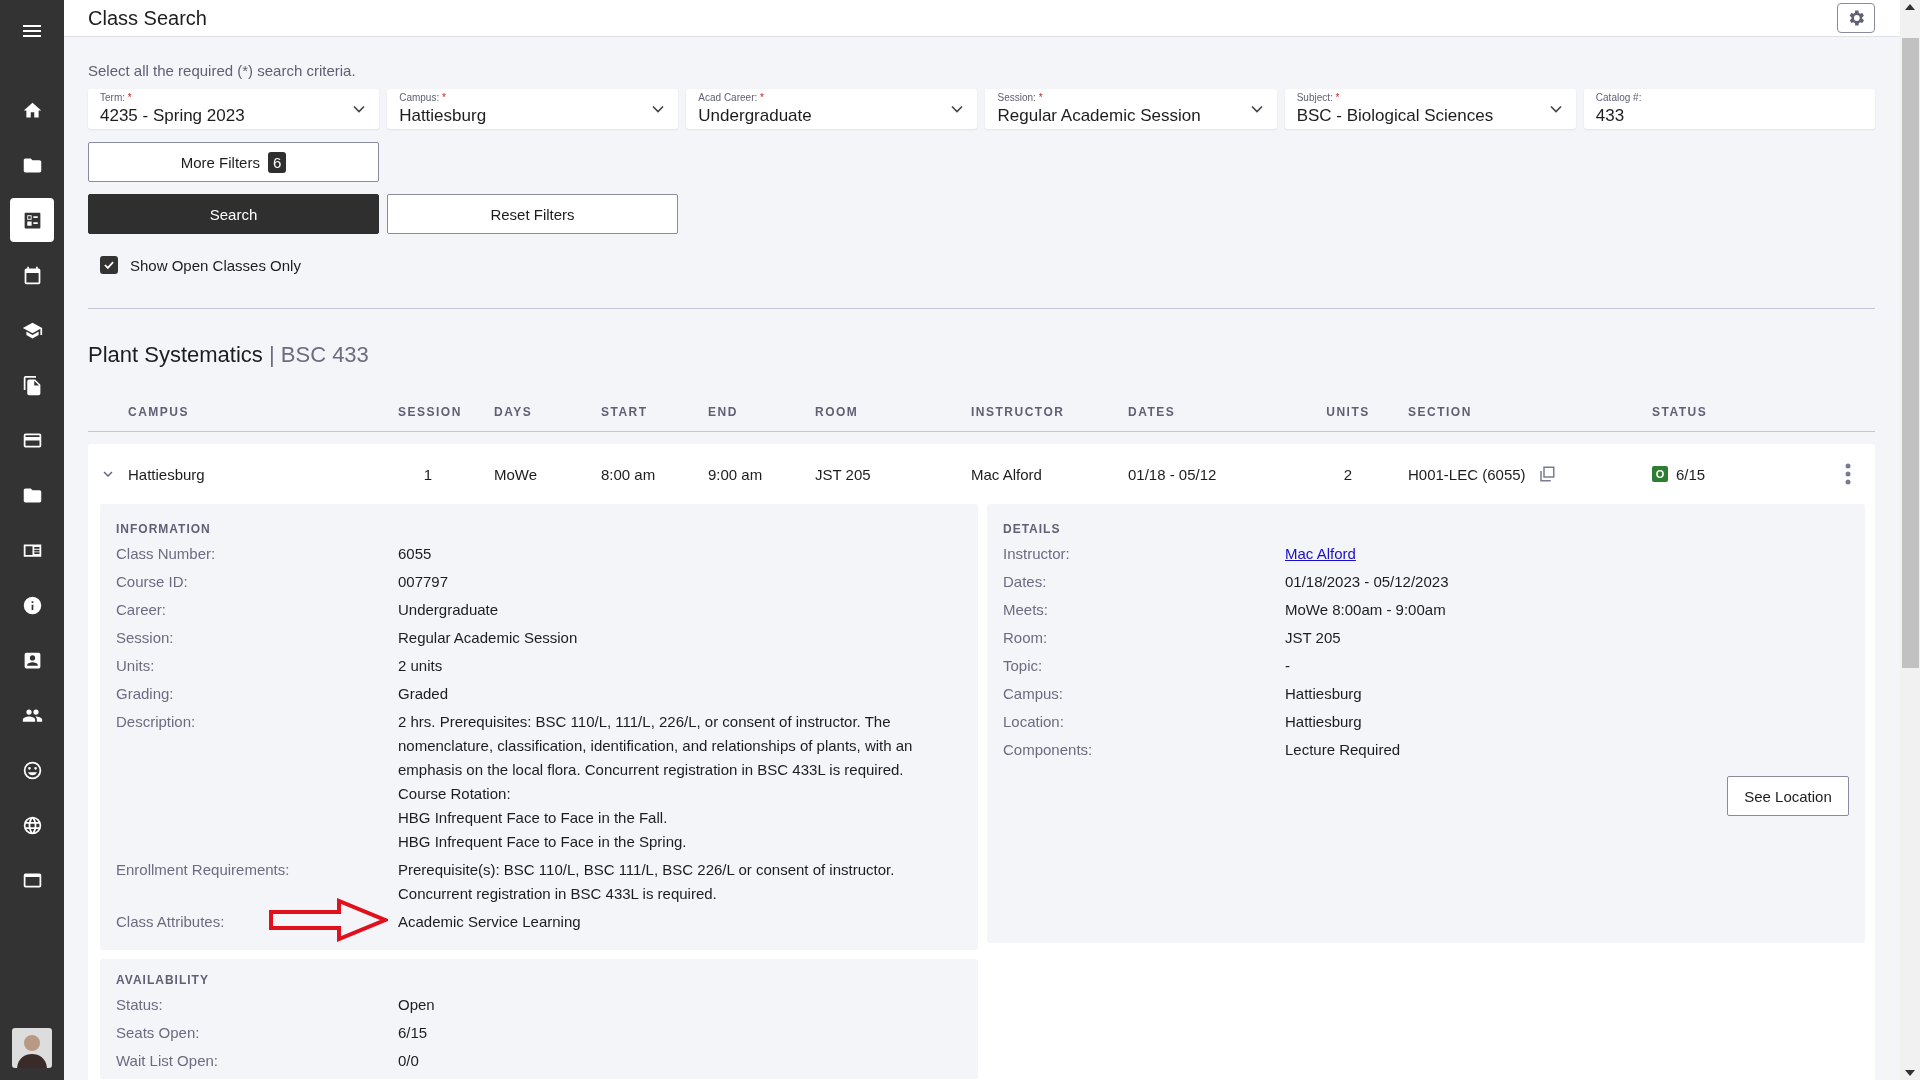 The image size is (1920, 1080). Describe the element at coordinates (1367, 582) in the screenshot. I see `field-value: 01/18/2023 - 05/12/2023` at that location.